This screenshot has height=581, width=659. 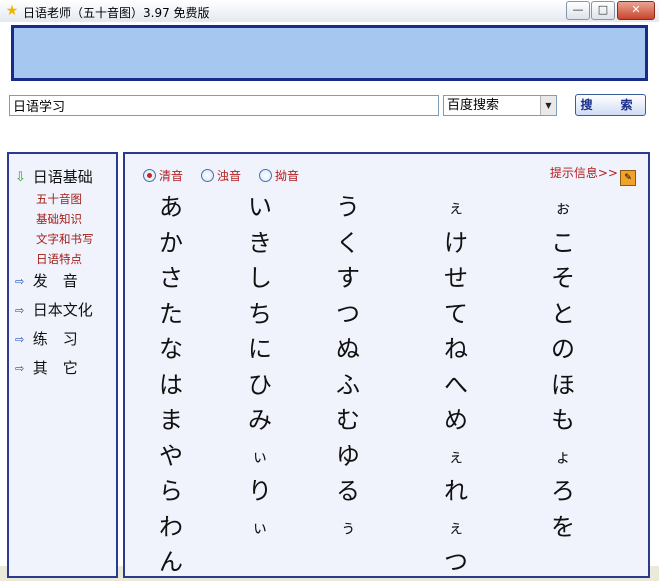 What do you see at coordinates (456, 244) in the screenshot?
I see `kana-cell: け` at bounding box center [456, 244].